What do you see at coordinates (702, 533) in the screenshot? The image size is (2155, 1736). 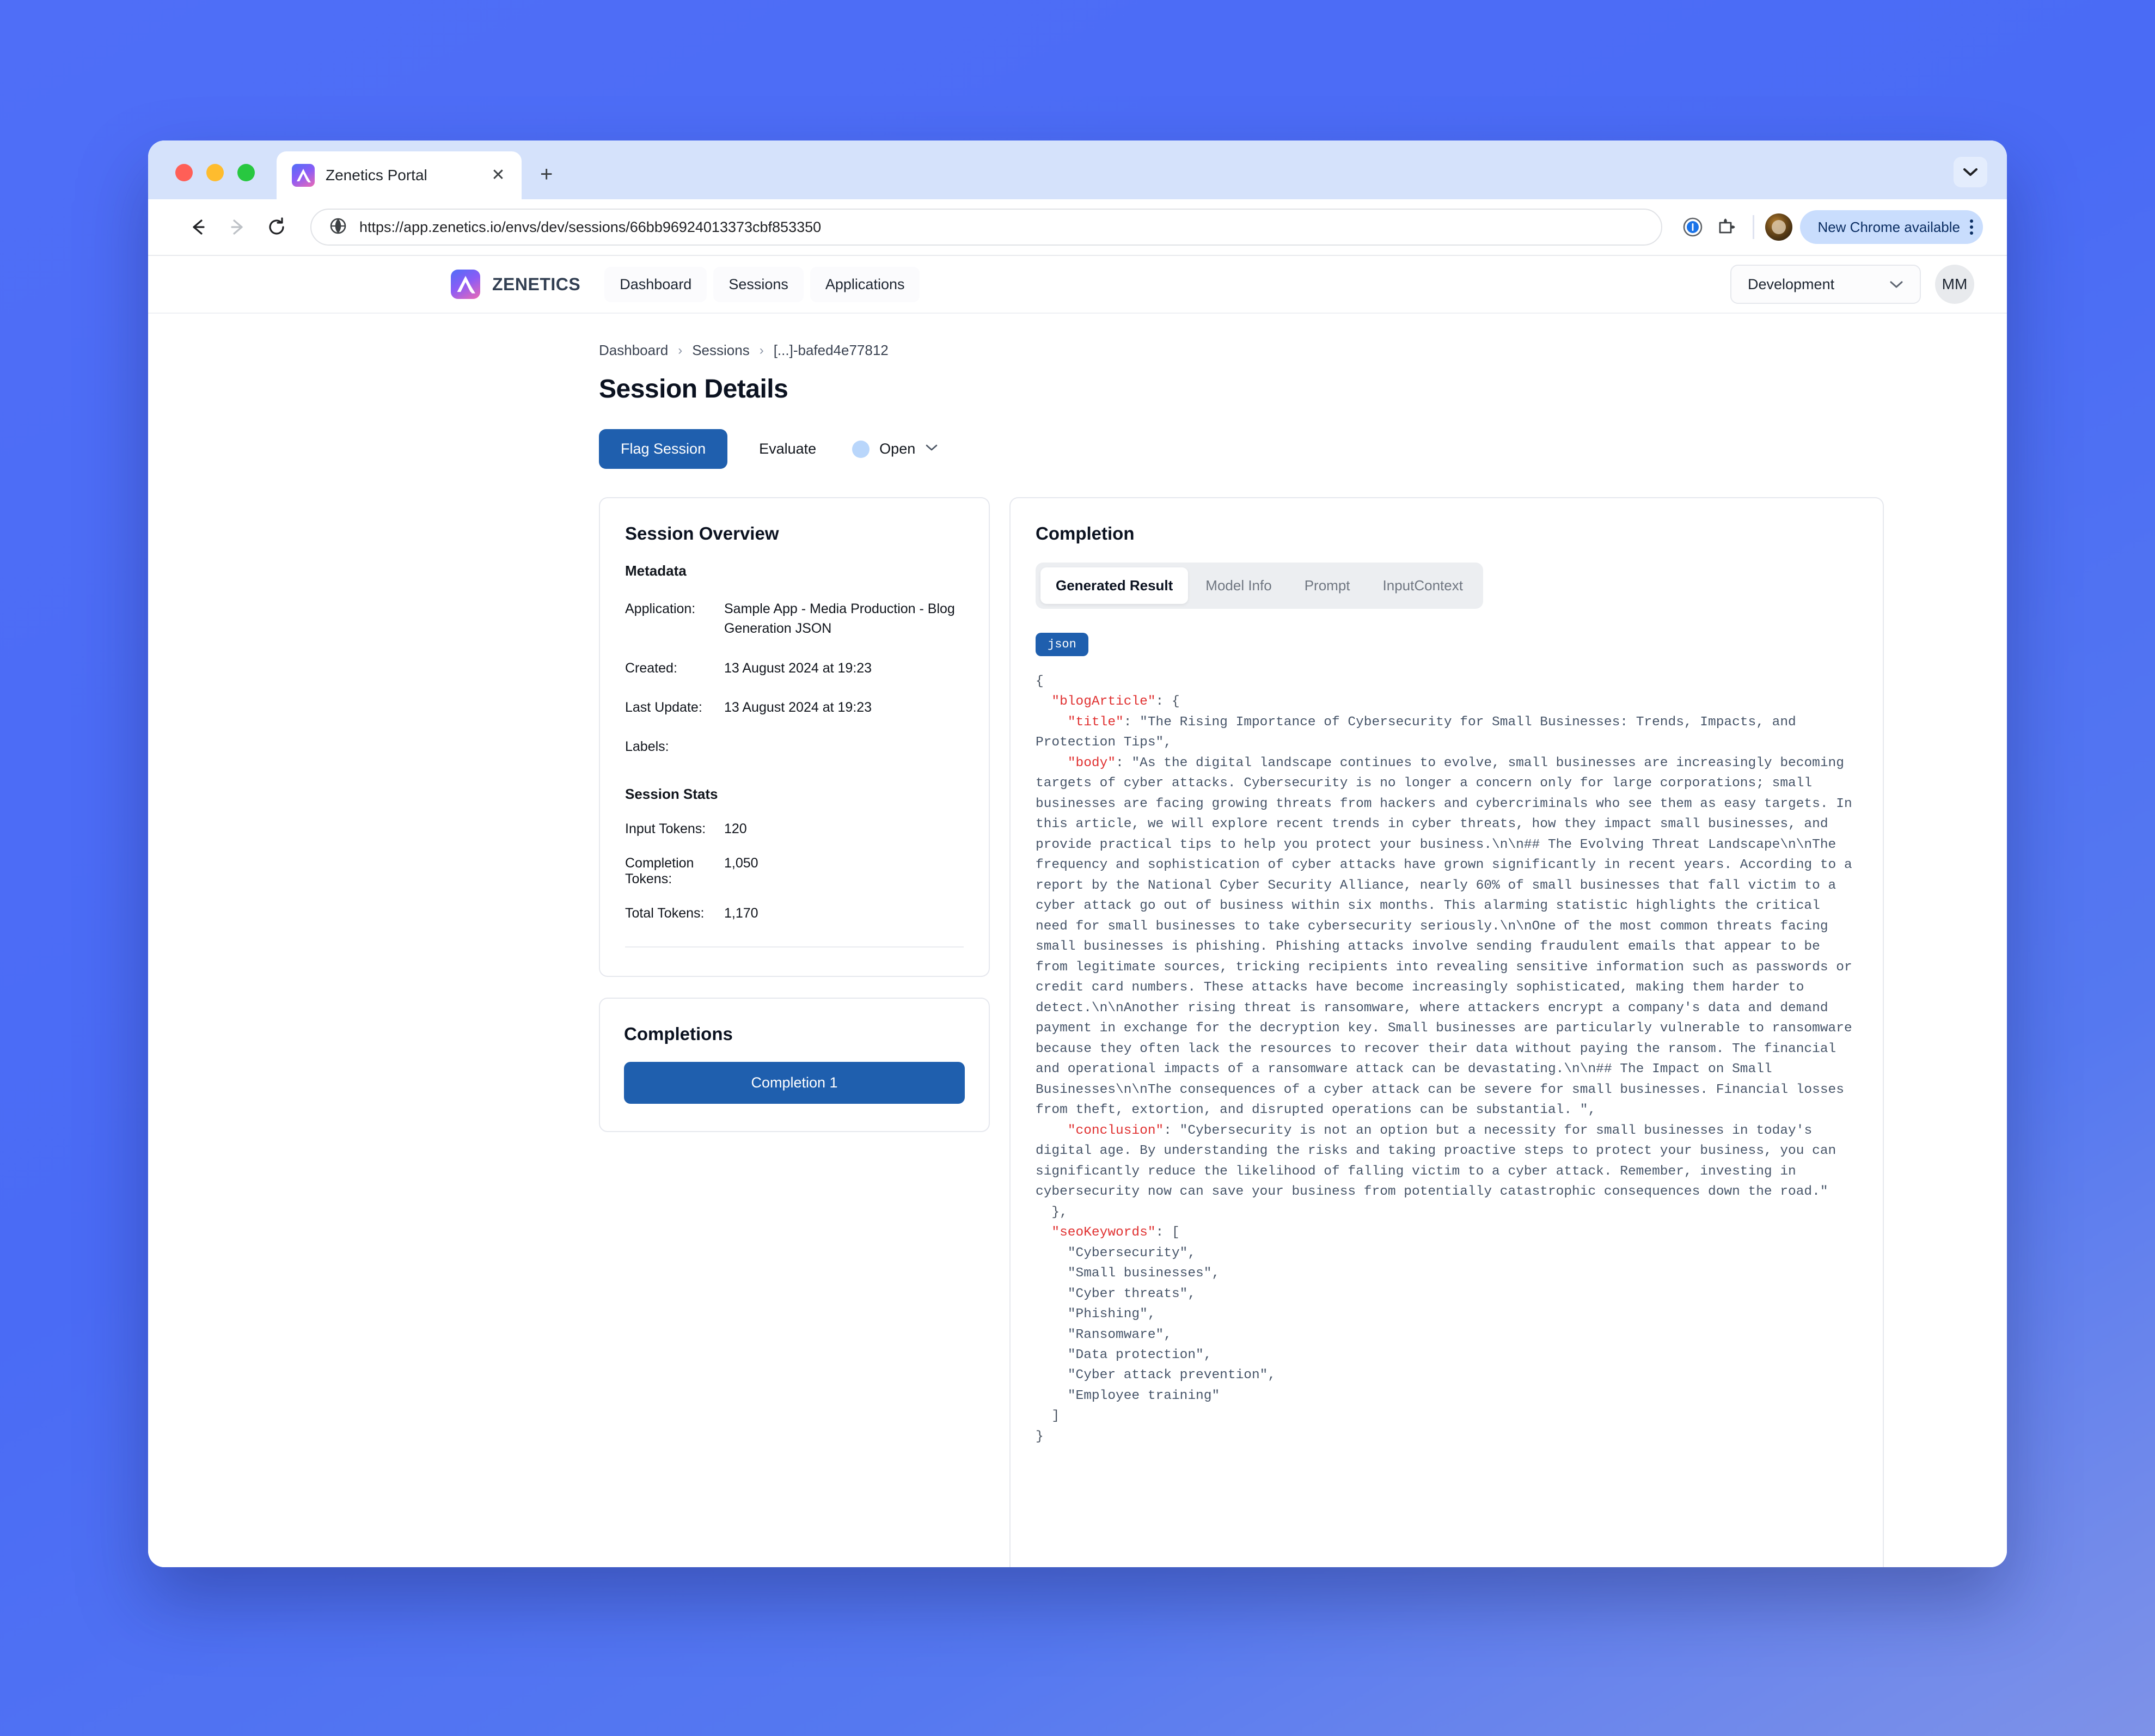 I see `session-overview-title: Session Overview` at bounding box center [702, 533].